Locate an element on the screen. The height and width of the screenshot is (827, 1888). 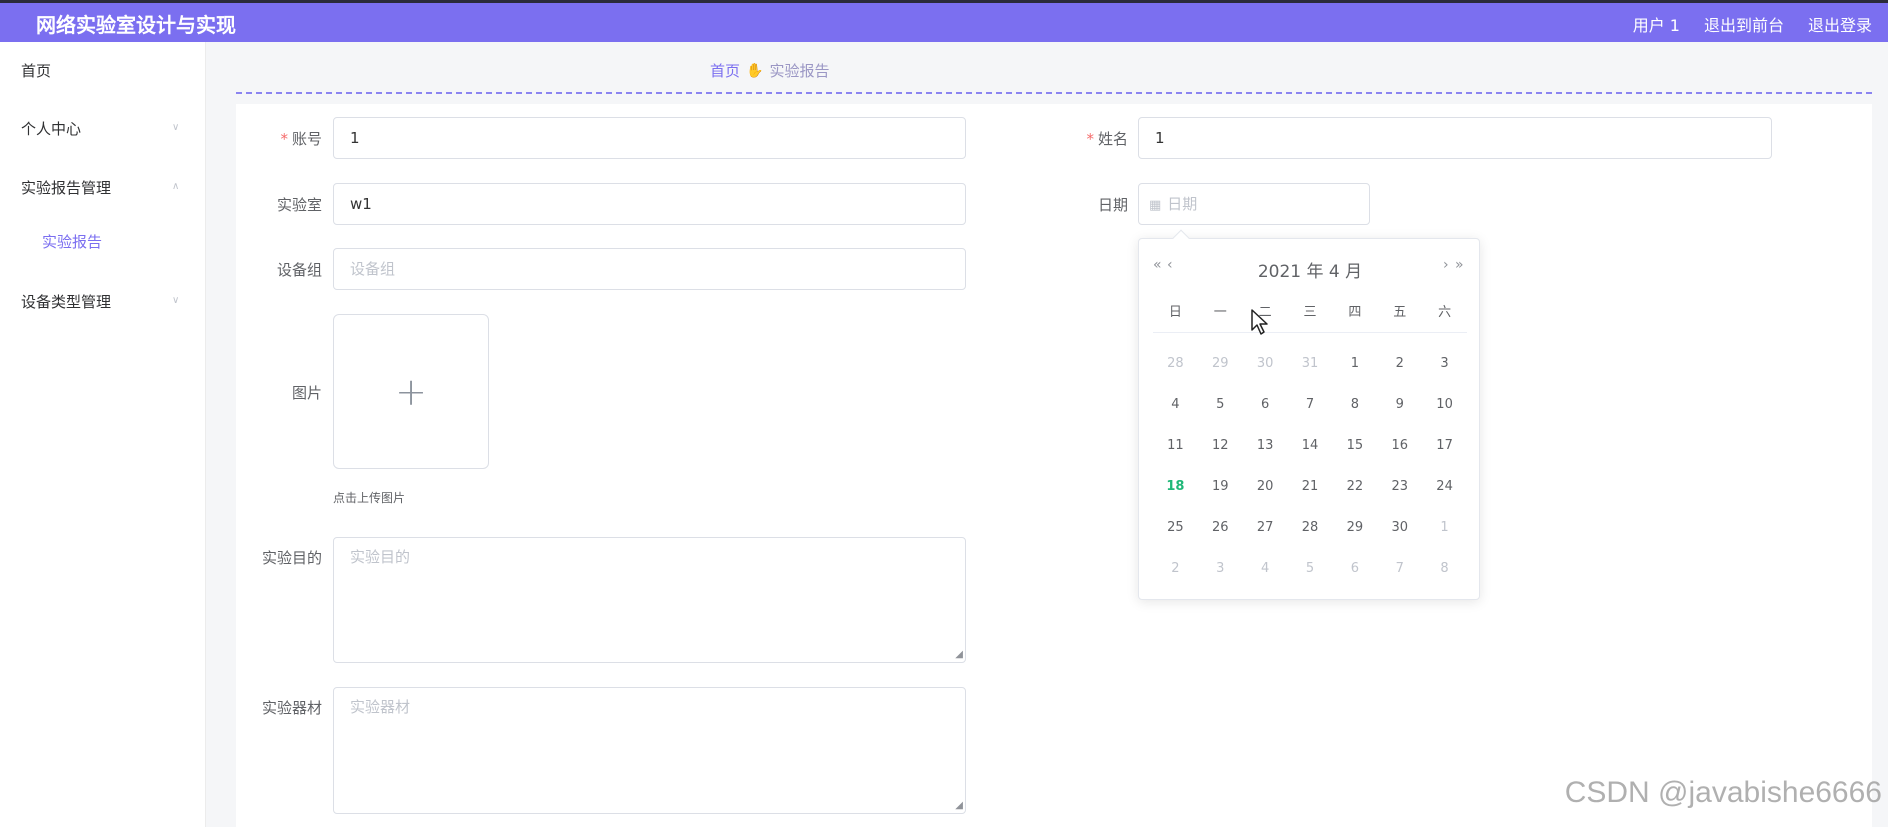
account-input: 1 is located at coordinates (649, 138).